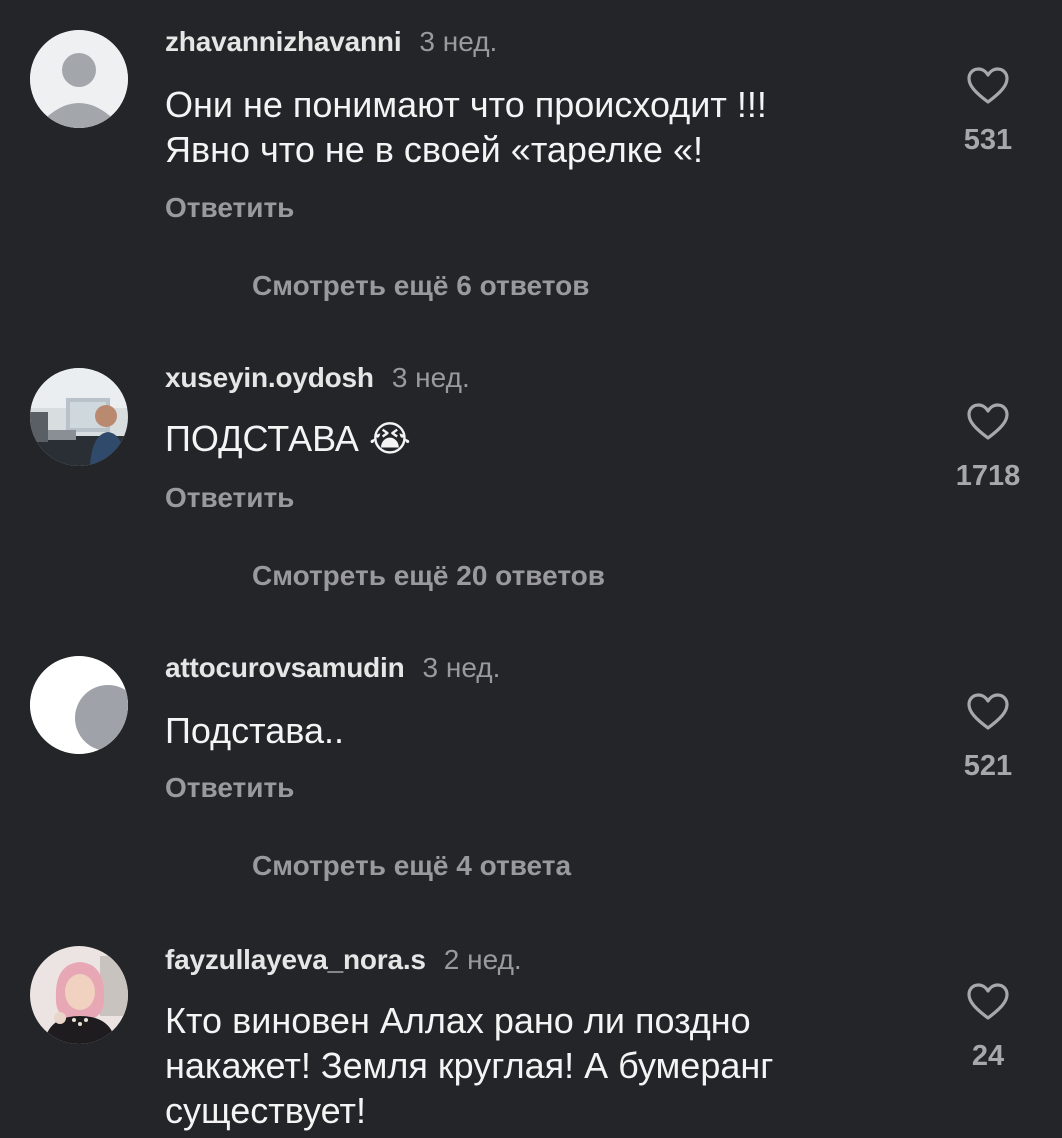 The image size is (1062, 1138). I want to click on like-button: 521, so click(988, 737).